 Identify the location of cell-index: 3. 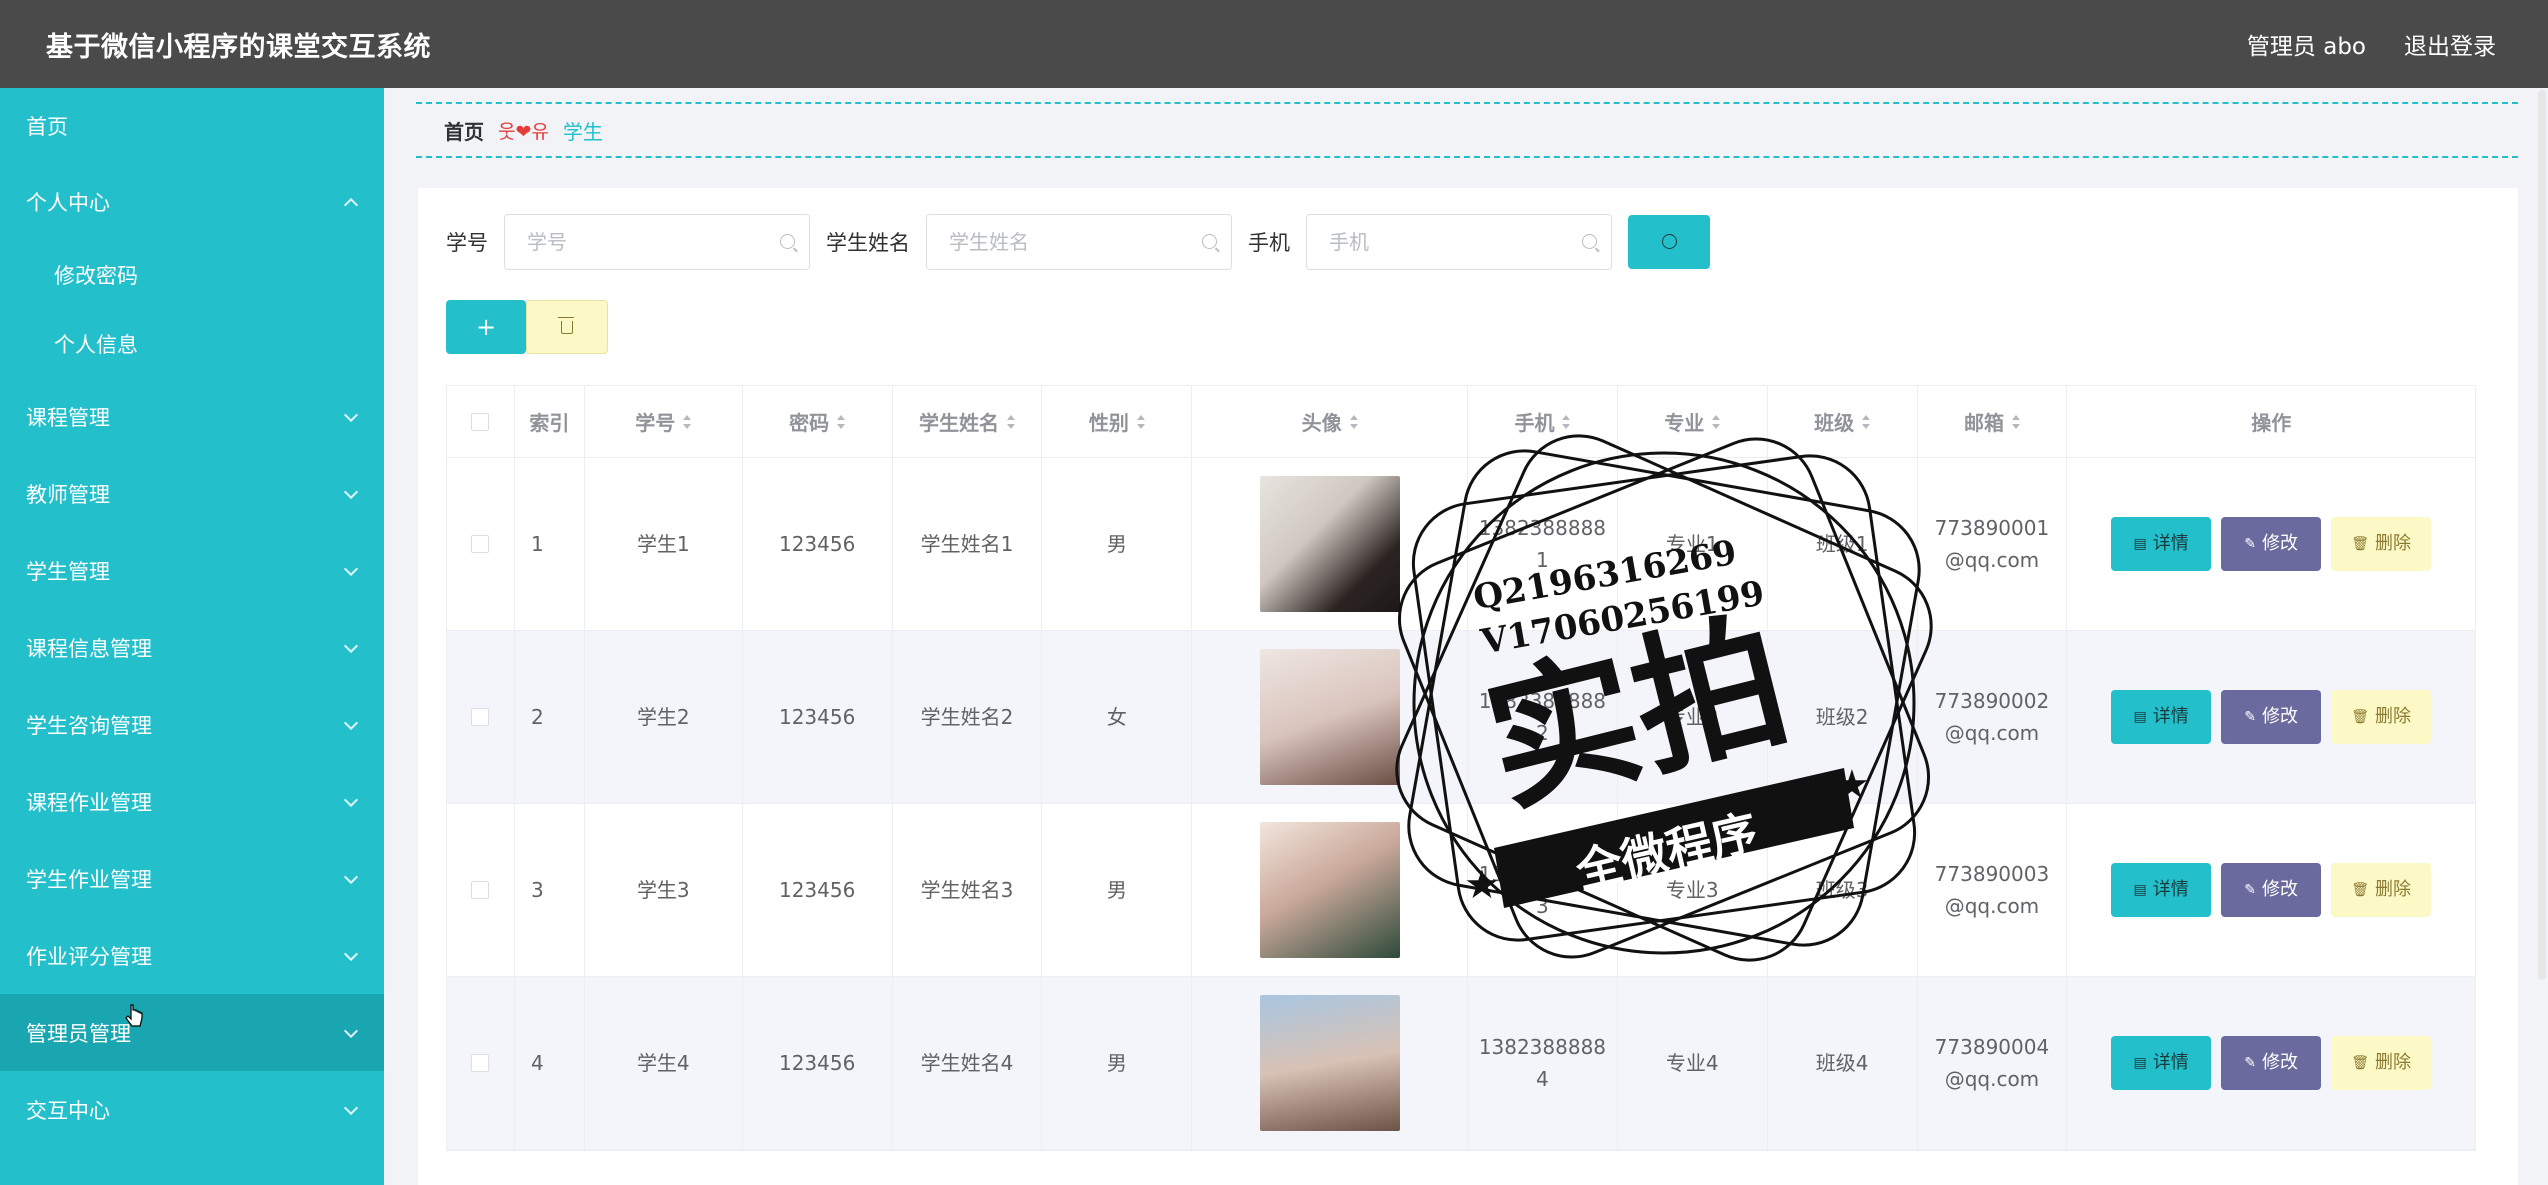
(550, 890).